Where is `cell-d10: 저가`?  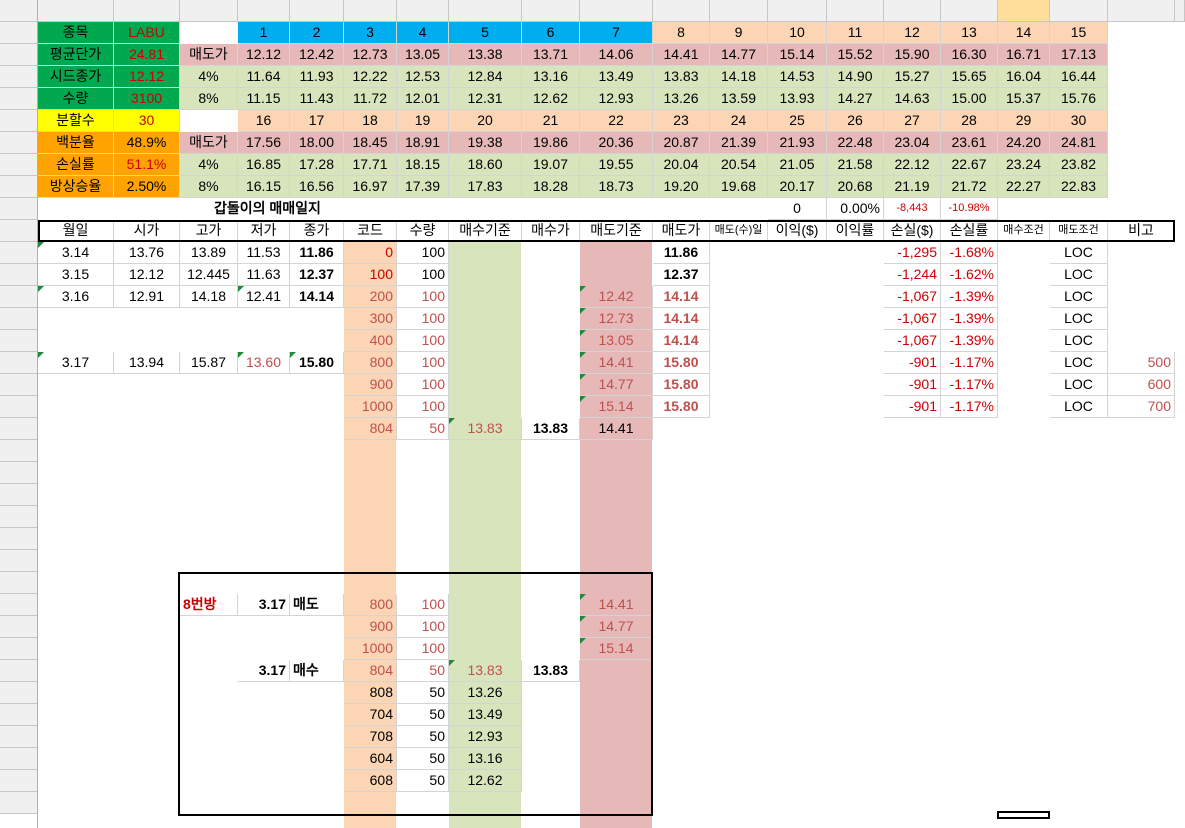 cell-d10: 저가 is located at coordinates (264, 231).